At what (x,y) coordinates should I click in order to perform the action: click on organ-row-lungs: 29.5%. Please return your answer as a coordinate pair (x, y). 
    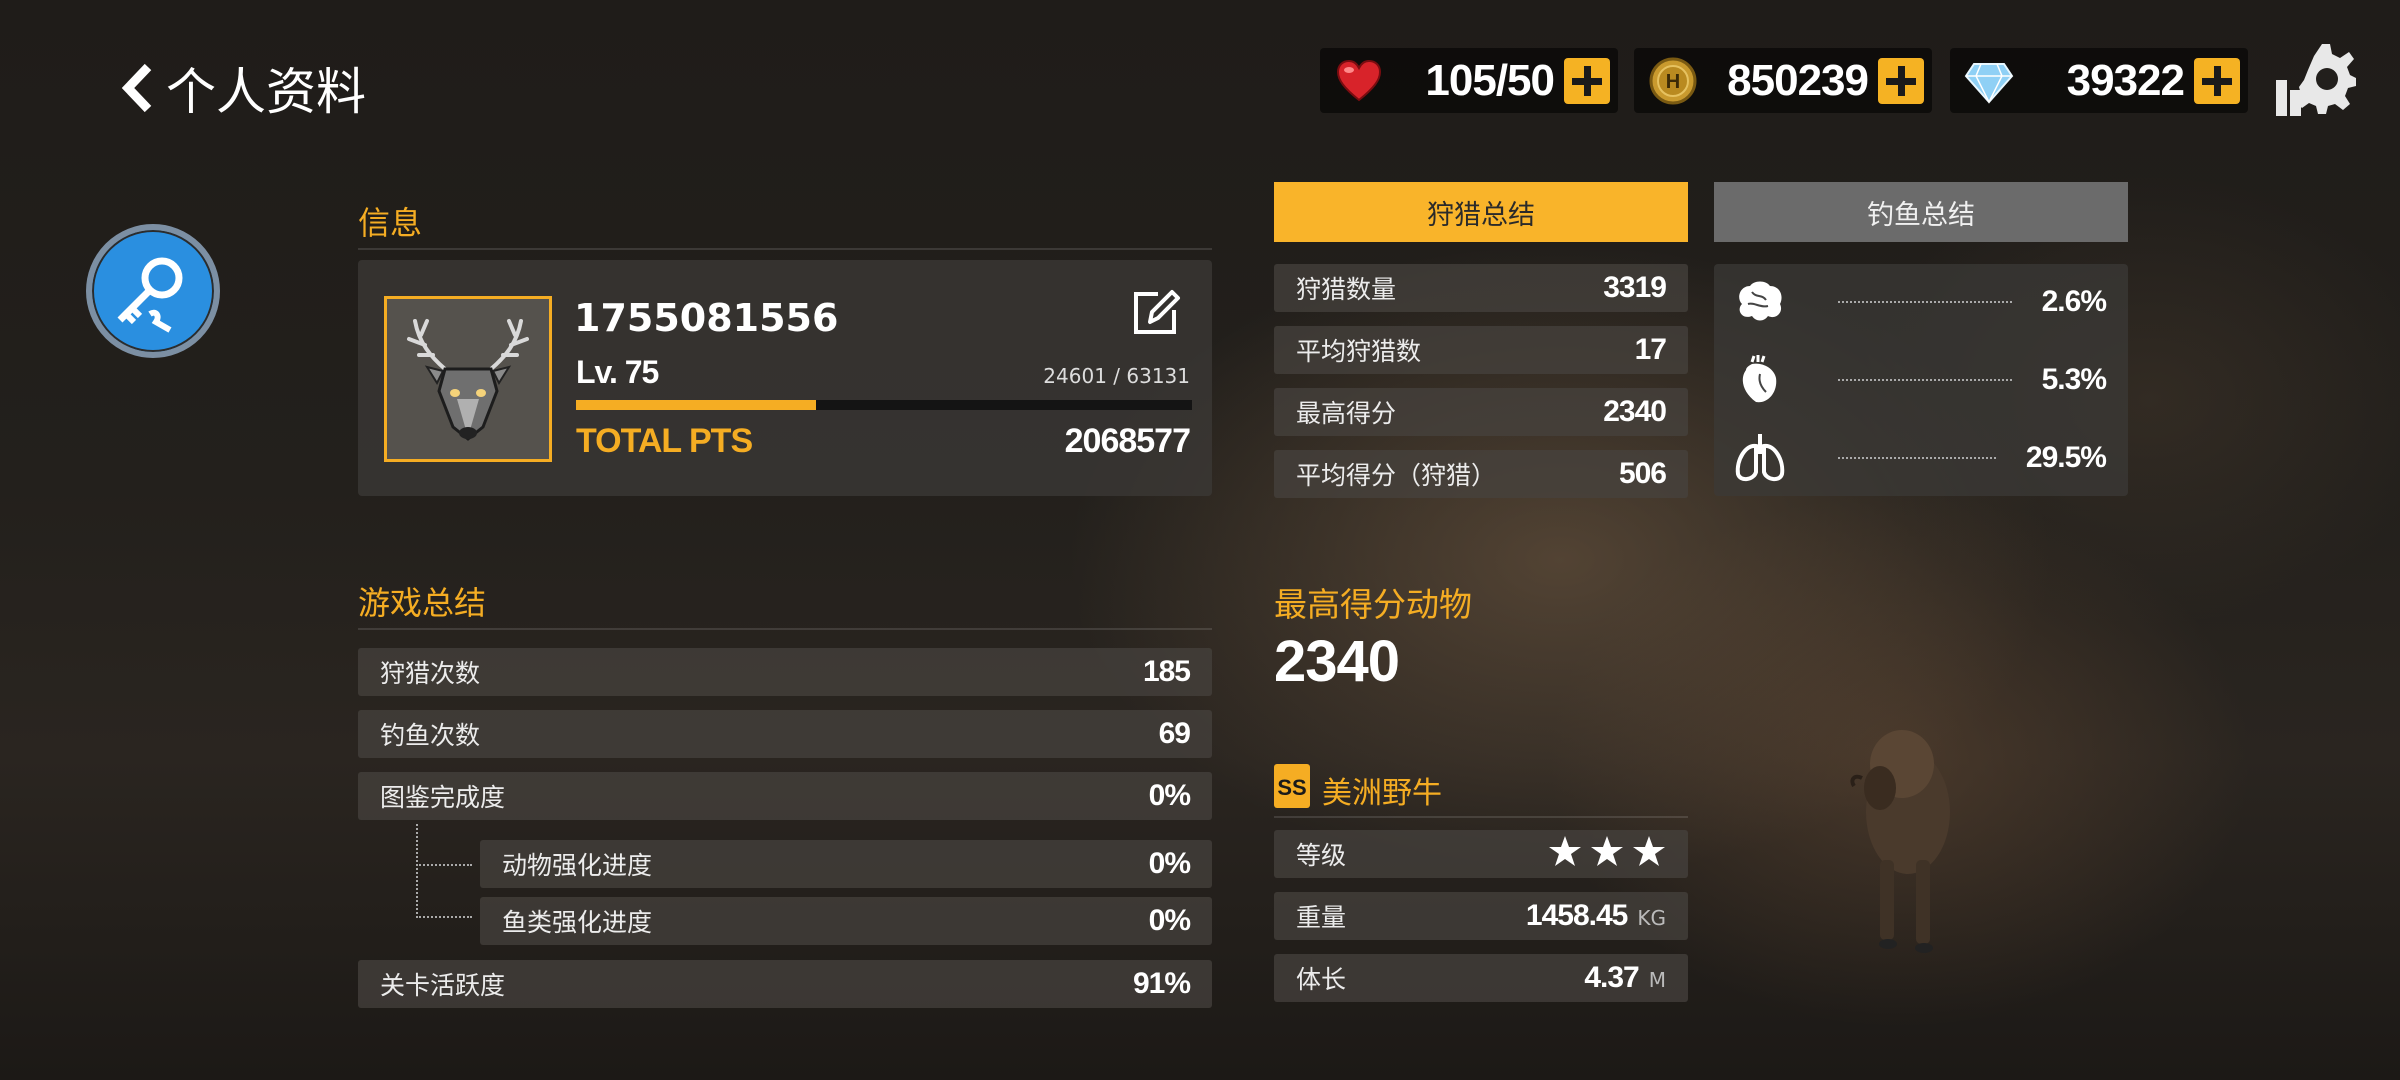
    Looking at the image, I should click on (1921, 458).